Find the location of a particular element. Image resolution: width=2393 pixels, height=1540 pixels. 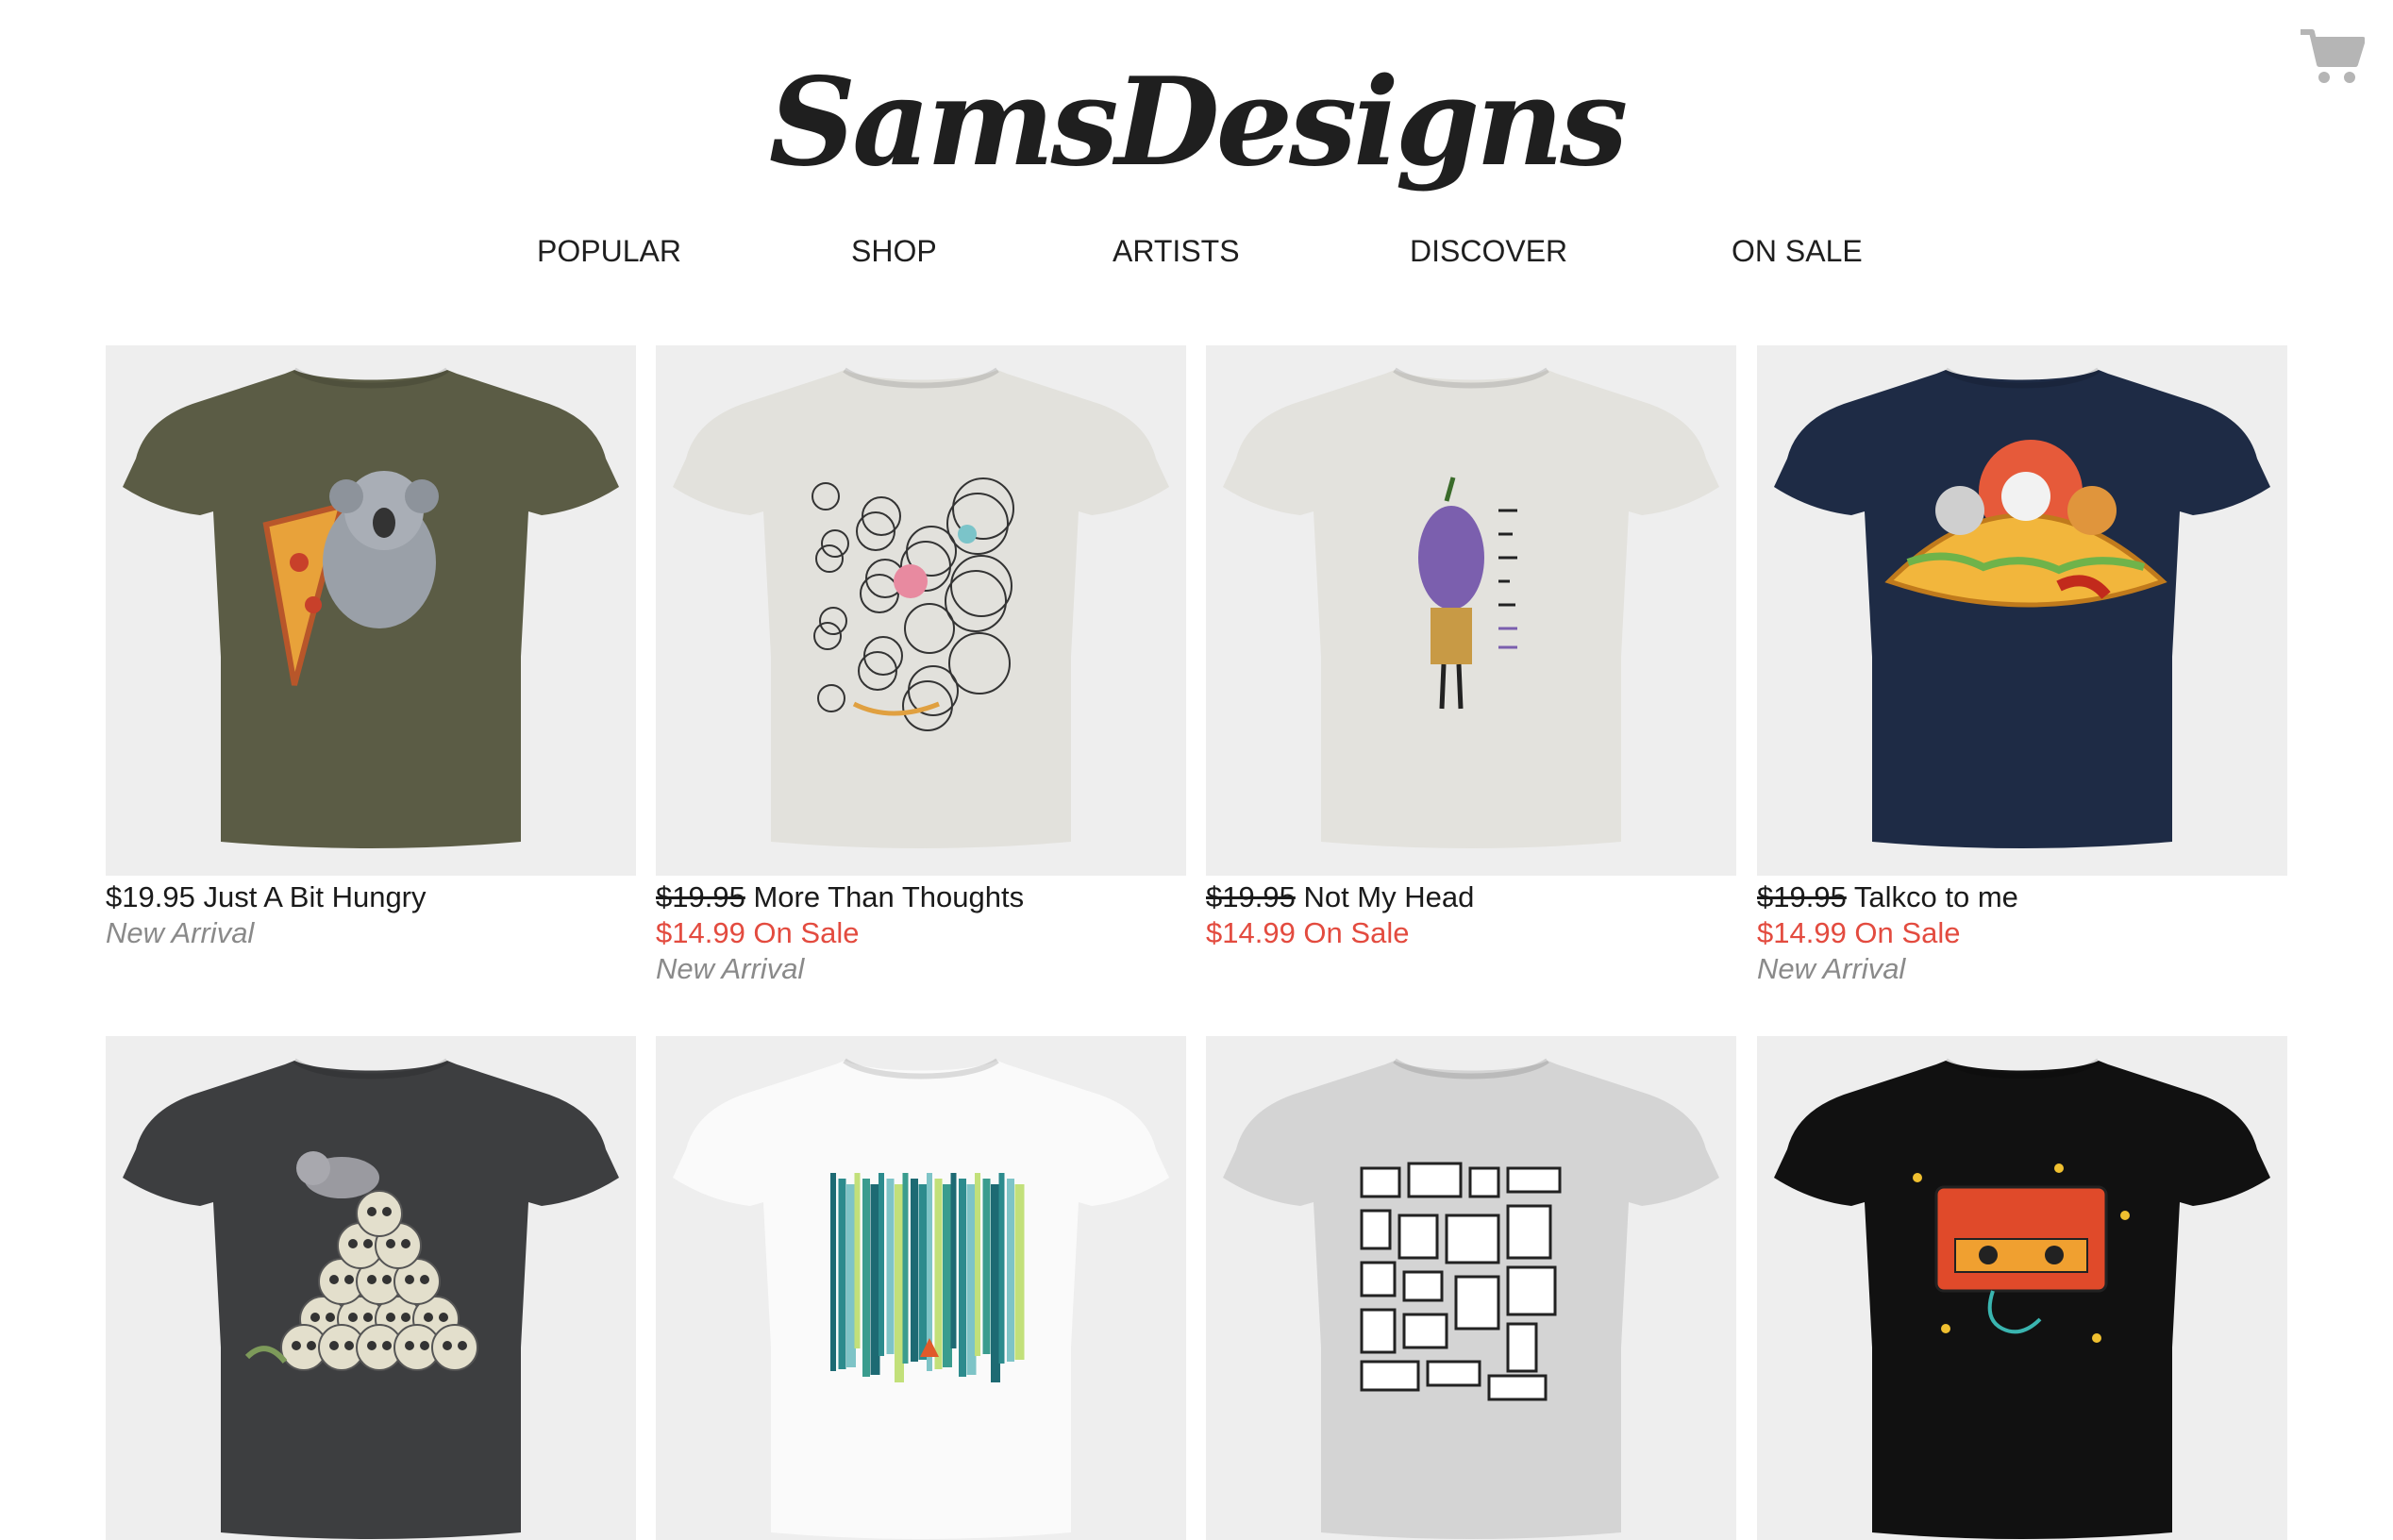

product-title: $19.95 More Than Thoughts is located at coordinates (921, 897).